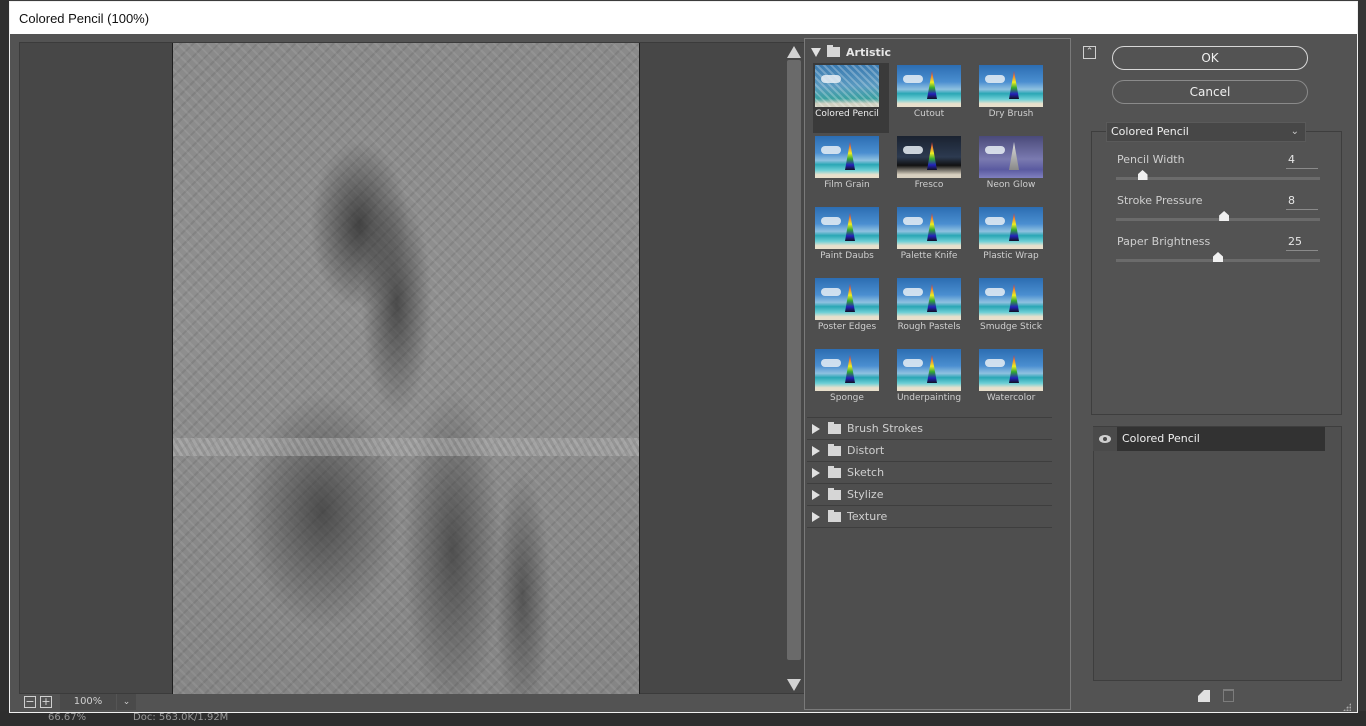  Describe the element at coordinates (30, 702) in the screenshot. I see `zoom-out-button: −` at that location.